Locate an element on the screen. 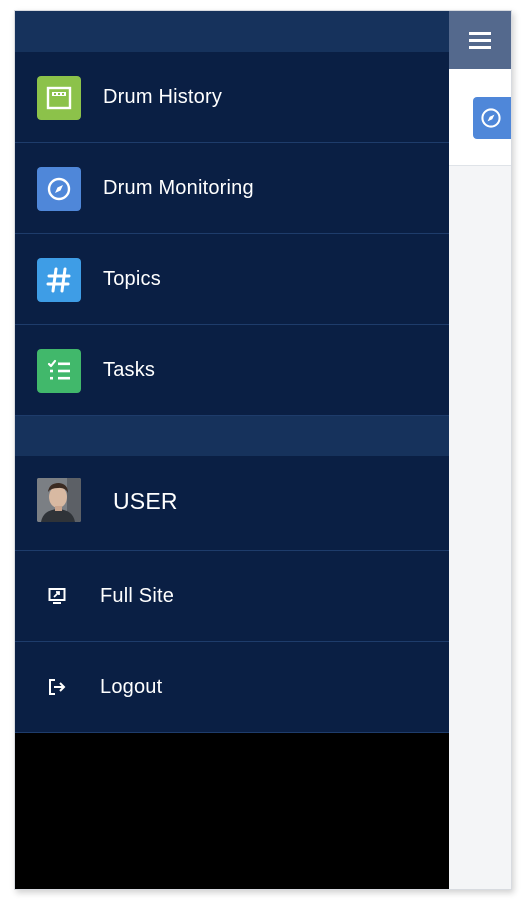 The width and height of the screenshot is (522, 900). nav-item-topics: Topics is located at coordinates (232, 279).